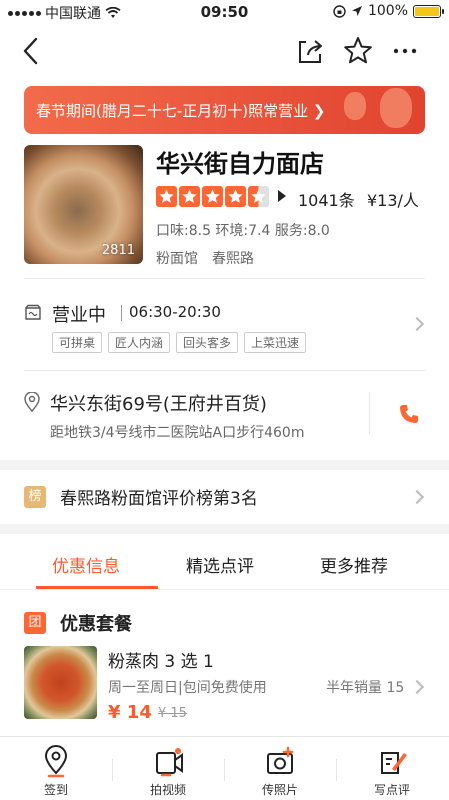 The height and width of the screenshot is (800, 449). Describe the element at coordinates (354, 564) in the screenshot. I see `tab-more-recommendations: 更多推荐` at that location.